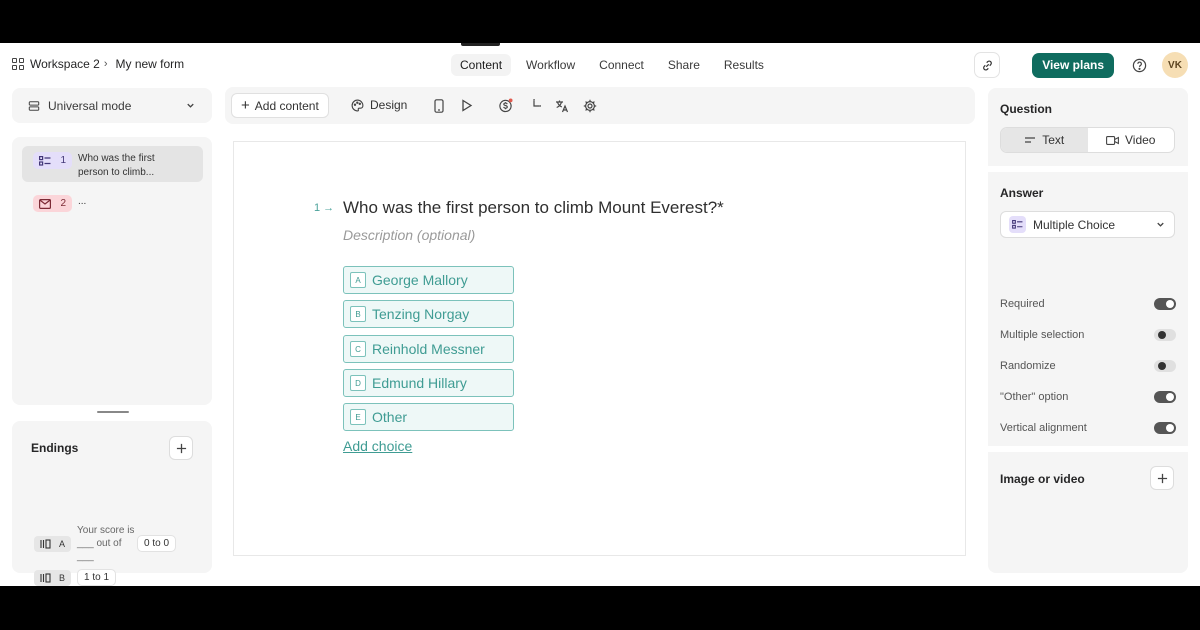  What do you see at coordinates (428, 417) in the screenshot?
I see `choice-option-e: E Other` at bounding box center [428, 417].